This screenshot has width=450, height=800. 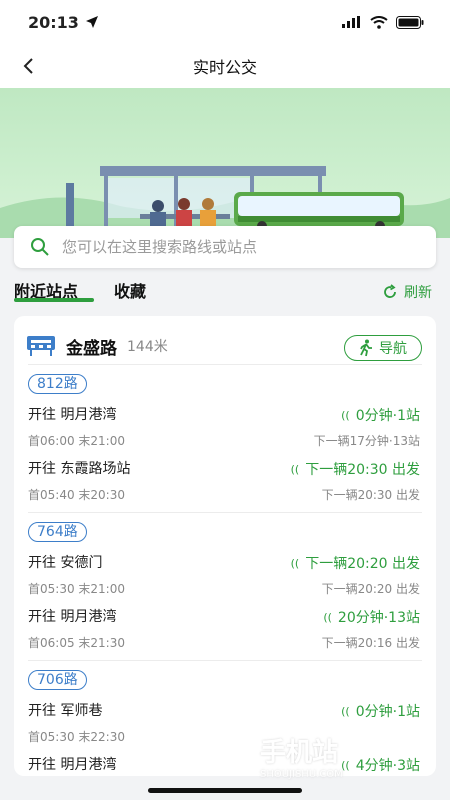 I want to click on arrival-text: 20分钟·13站, so click(x=378, y=618).